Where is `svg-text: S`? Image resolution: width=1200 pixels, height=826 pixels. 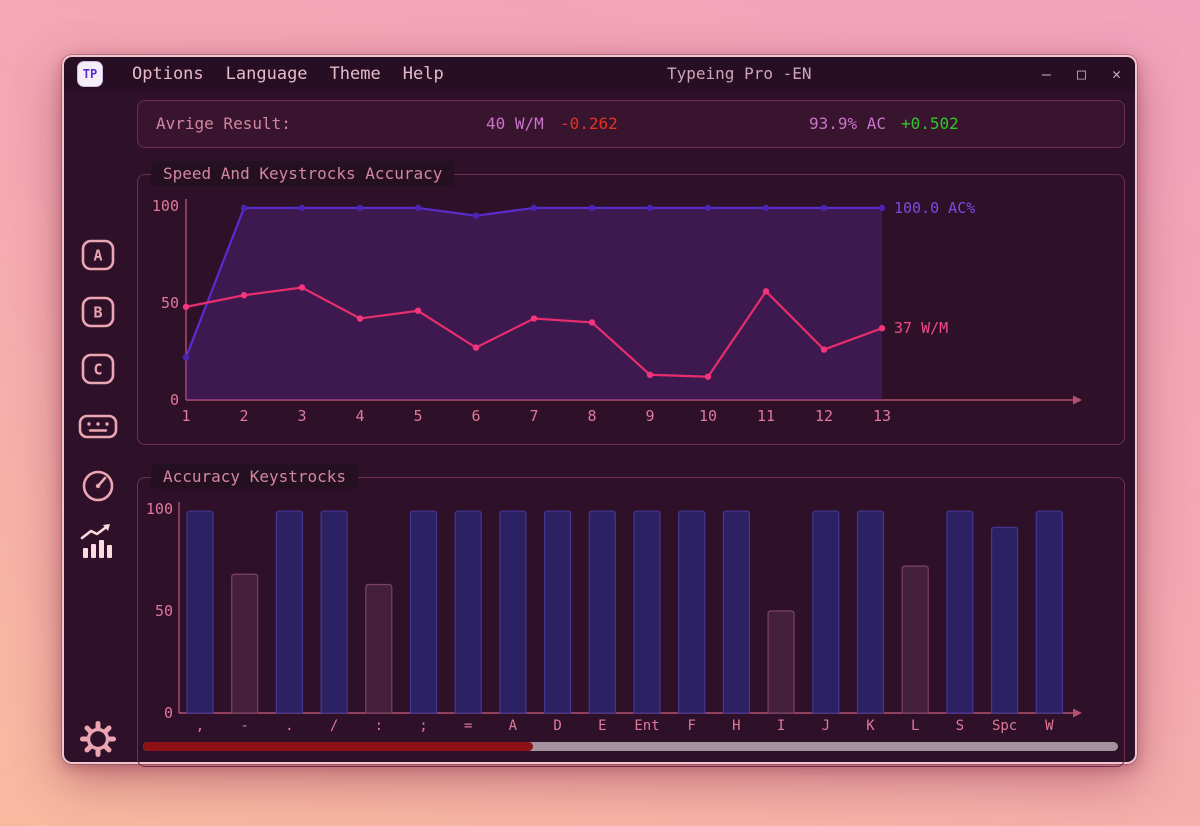 svg-text: S is located at coordinates (960, 726).